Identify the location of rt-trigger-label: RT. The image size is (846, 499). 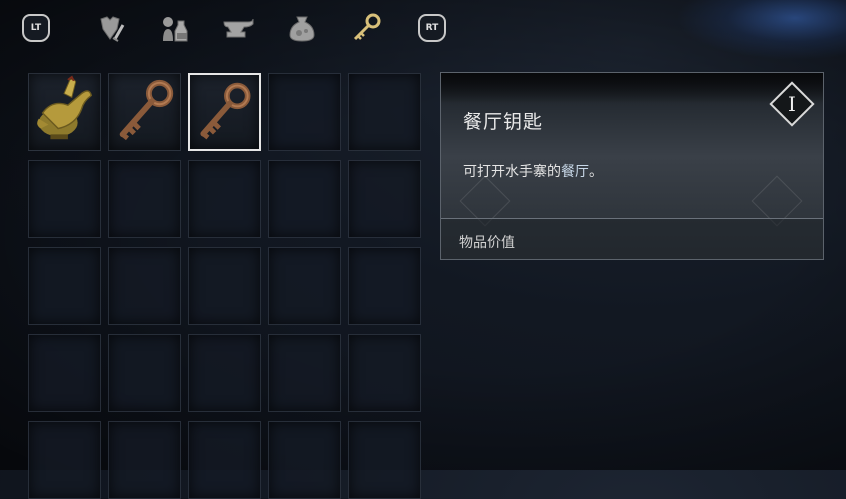
(432, 28).